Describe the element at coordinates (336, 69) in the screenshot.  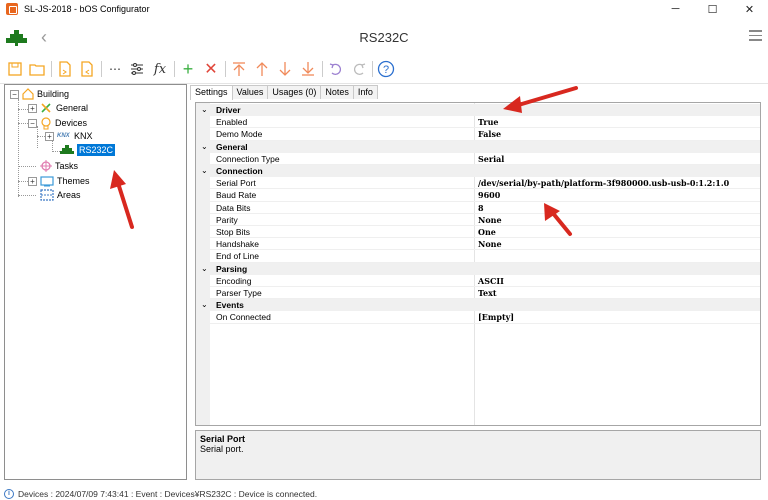
I see `undo-icon` at that location.